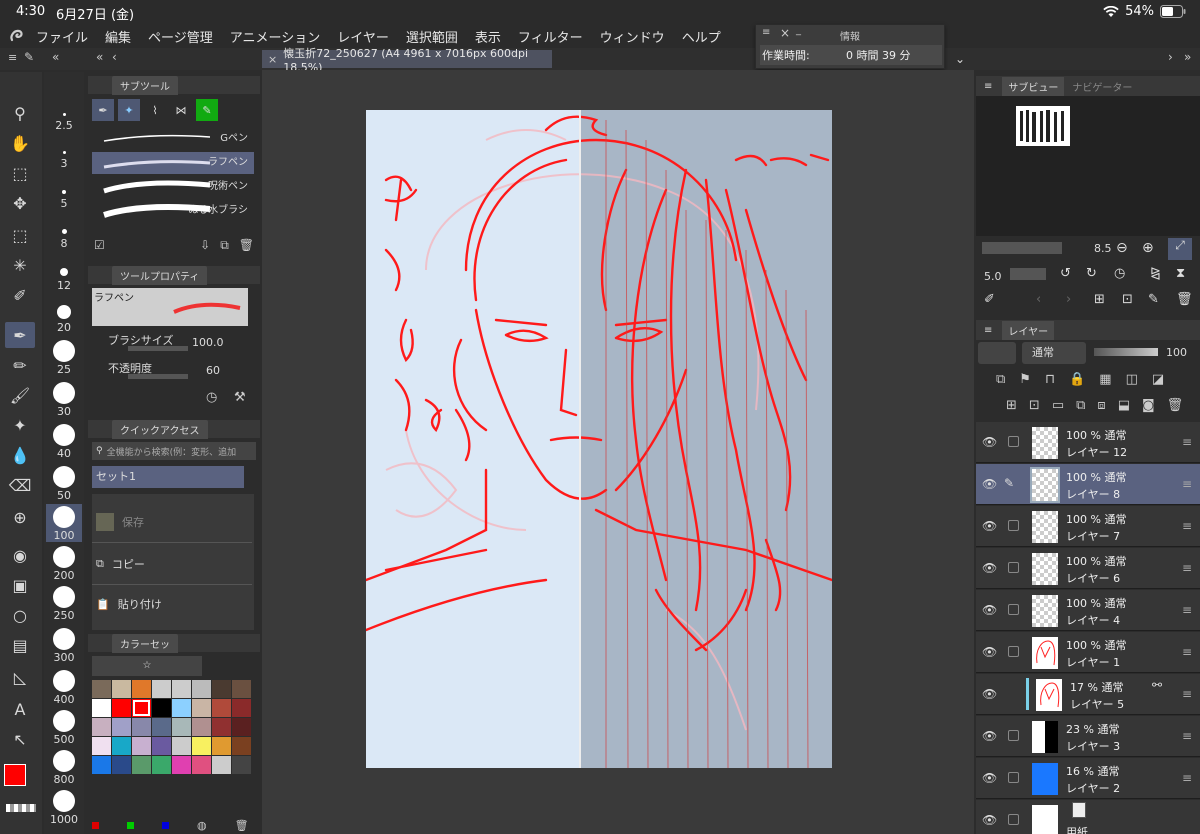 This screenshot has width=1200, height=834. What do you see at coordinates (1068, 299) in the screenshot?
I see `next-image-icon: ›` at bounding box center [1068, 299].